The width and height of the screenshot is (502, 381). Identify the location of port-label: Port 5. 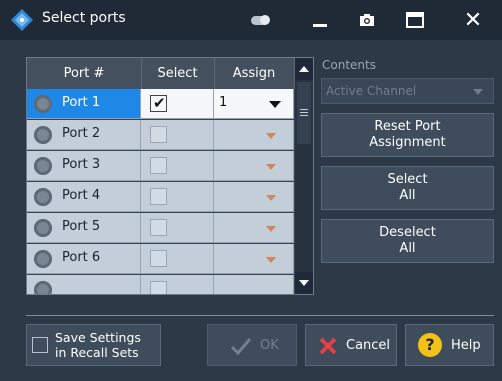
(81, 226).